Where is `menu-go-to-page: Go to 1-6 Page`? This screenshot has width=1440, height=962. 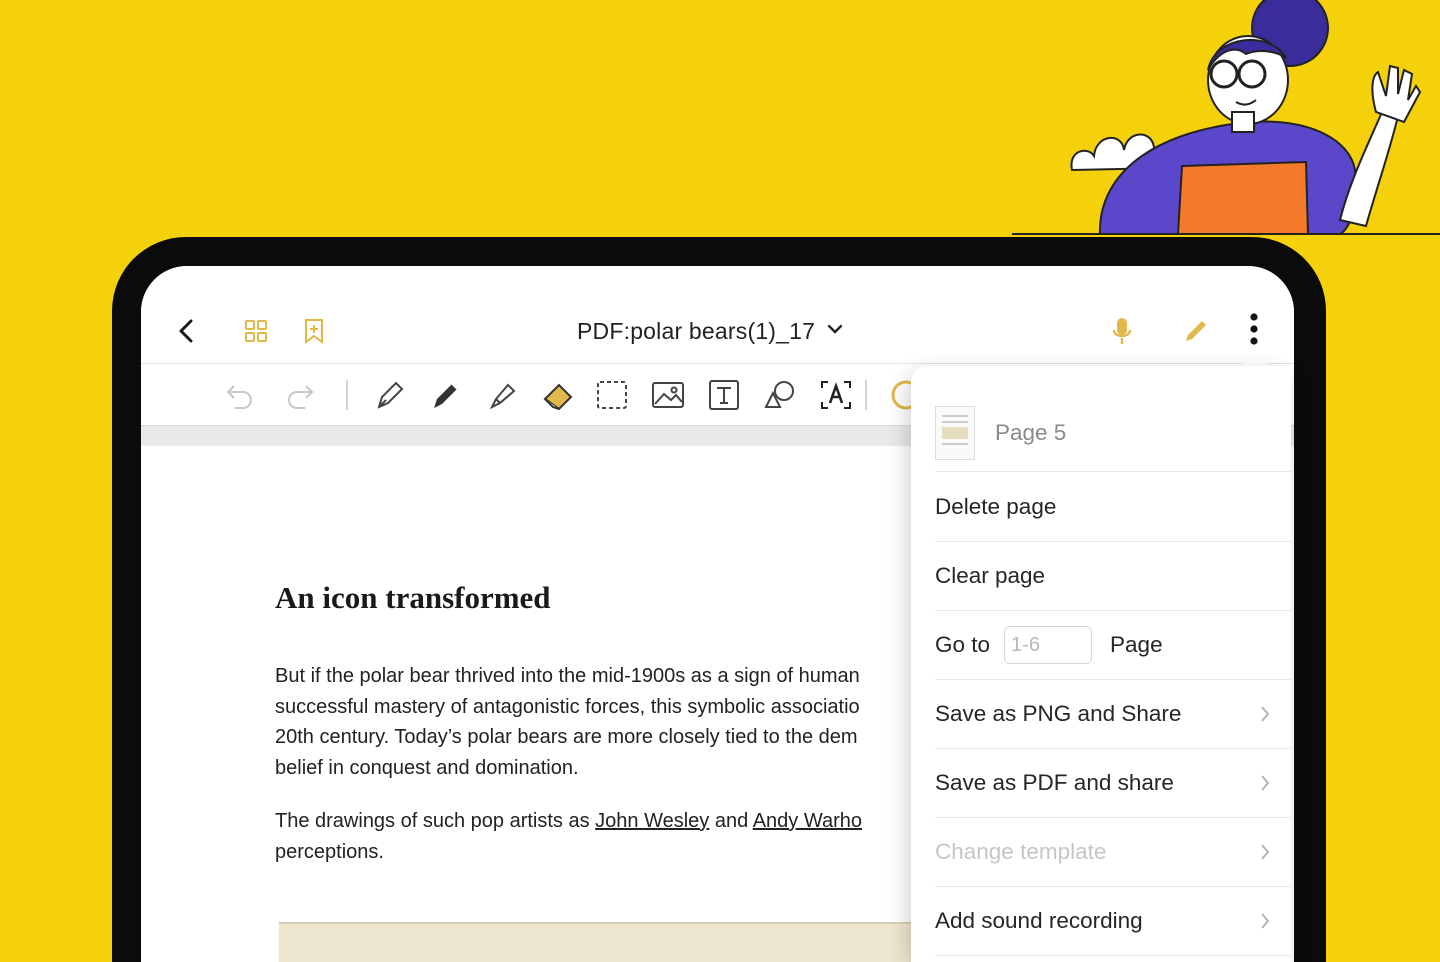 menu-go-to-page: Go to 1-6 Page is located at coordinates (1113, 645).